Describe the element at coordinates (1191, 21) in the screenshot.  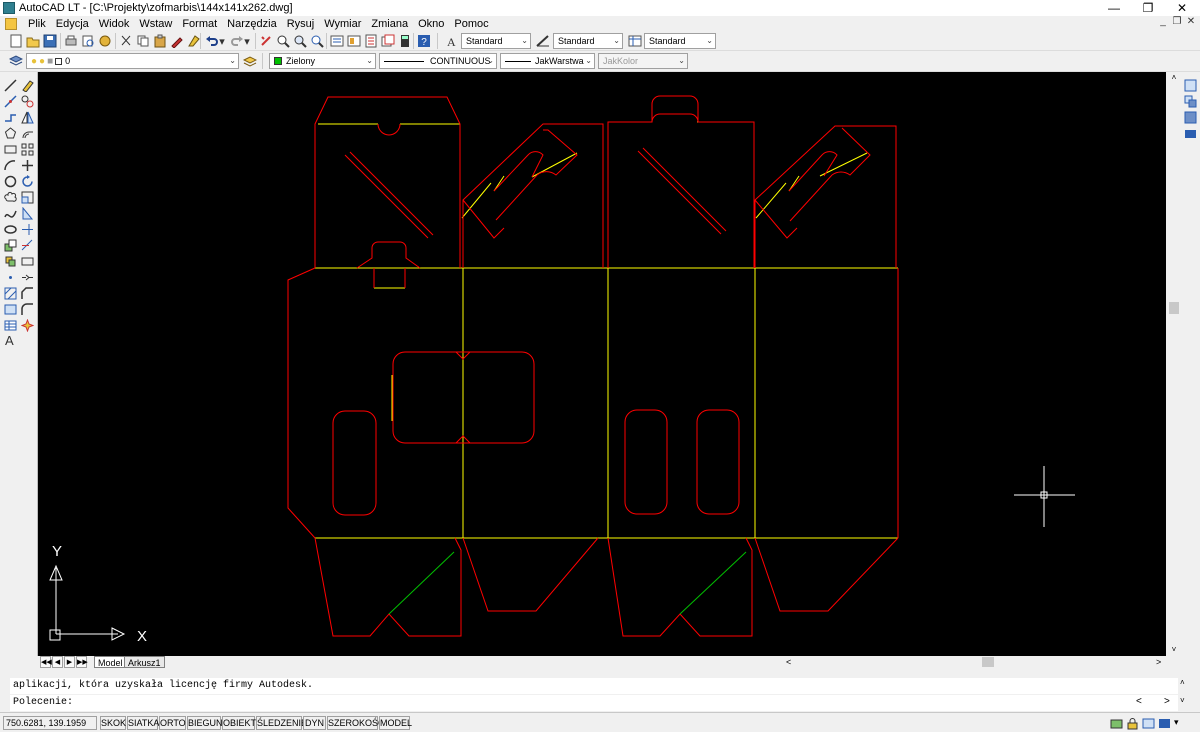
I see `doc-close-button: ✕` at that location.